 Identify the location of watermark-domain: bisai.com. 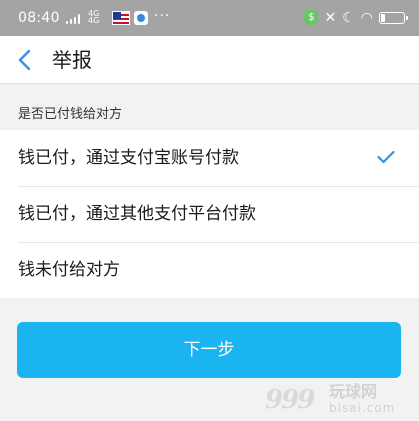
(362, 408).